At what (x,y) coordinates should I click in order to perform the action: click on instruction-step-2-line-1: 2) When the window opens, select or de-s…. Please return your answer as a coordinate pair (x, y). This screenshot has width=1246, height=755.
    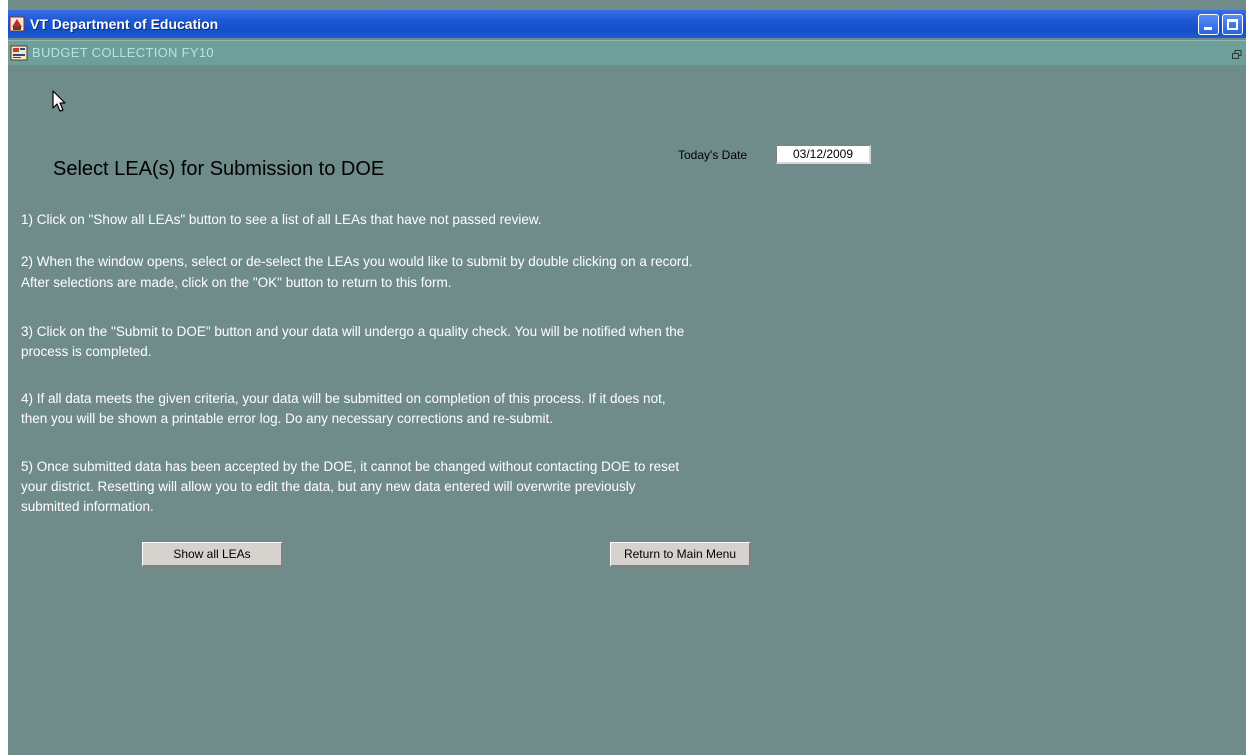
    Looking at the image, I should click on (357, 261).